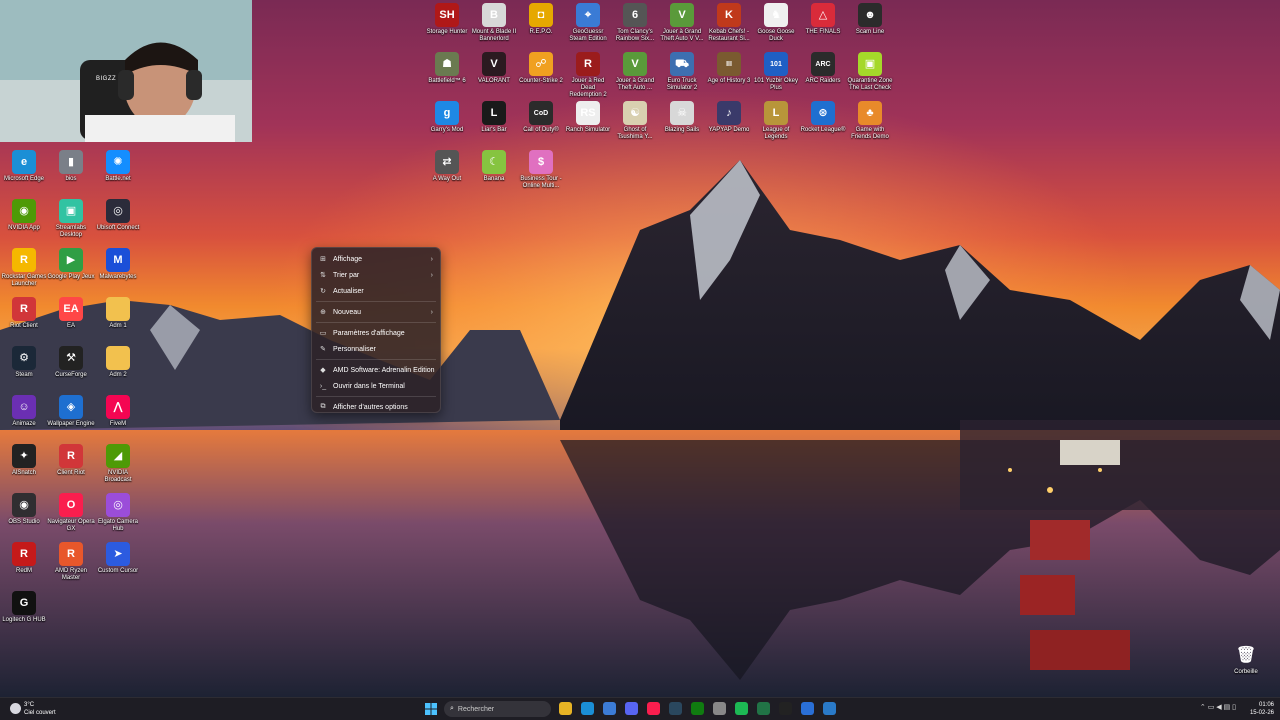  Describe the element at coordinates (729, 117) in the screenshot. I see `desktop-icon: ♪ YAPYAP Demo` at that location.